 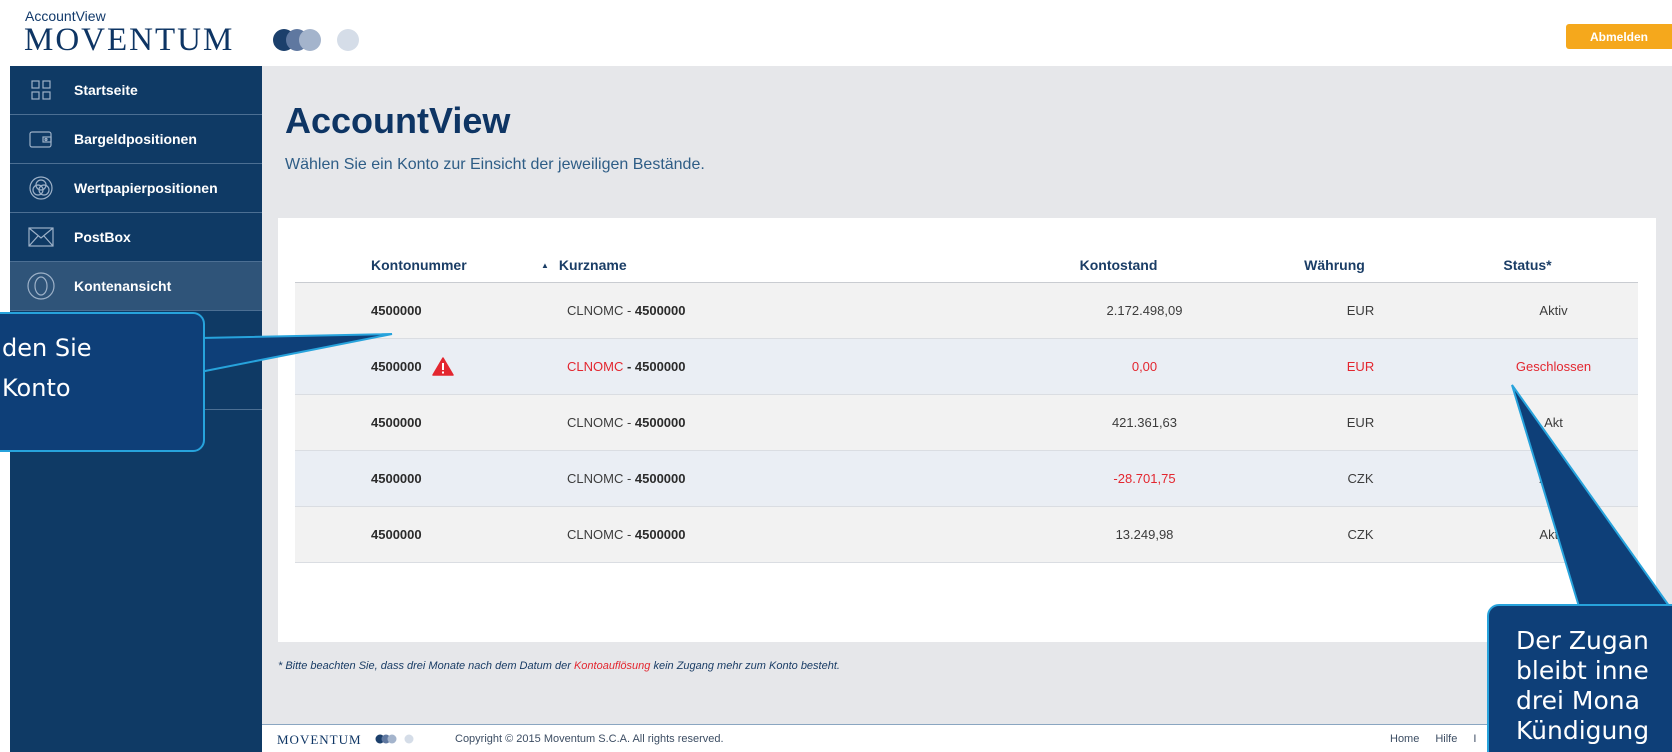 What do you see at coordinates (836, 33) in the screenshot?
I see `header: AccountView MOVENTUM Abmelden` at bounding box center [836, 33].